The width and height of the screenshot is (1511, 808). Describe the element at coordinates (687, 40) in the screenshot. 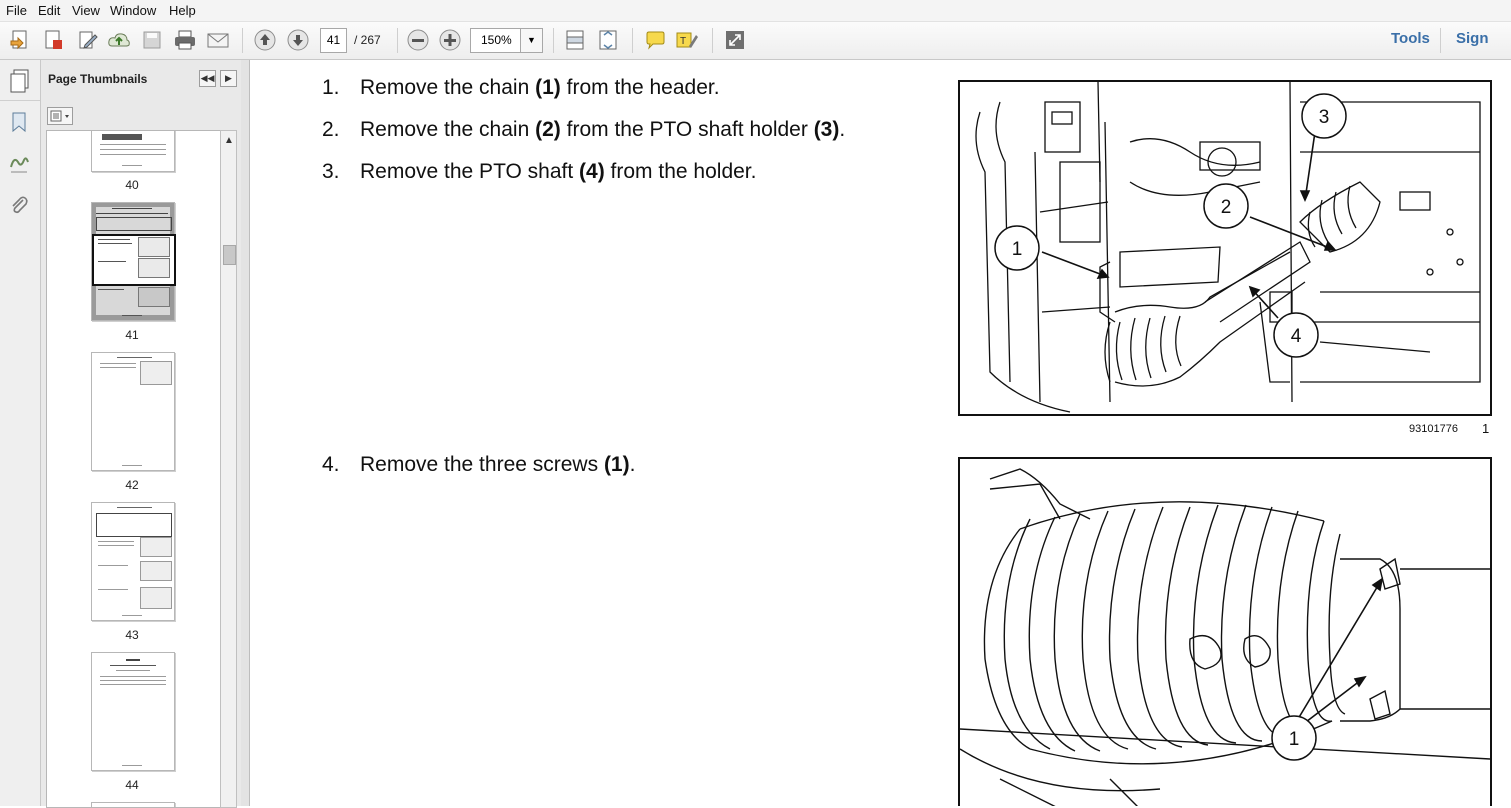

I see `highlight-icon: T` at that location.